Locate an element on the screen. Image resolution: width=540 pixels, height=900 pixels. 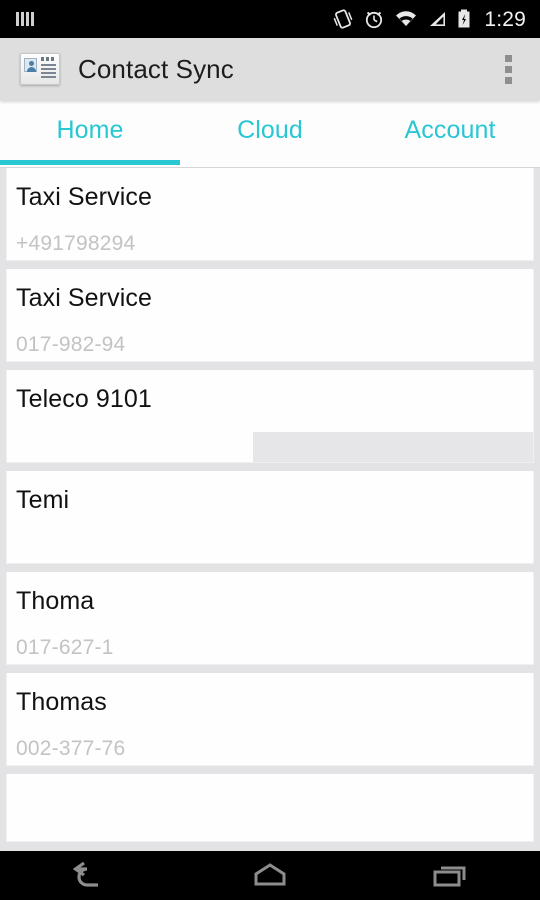
contact-phone: +491798294 is located at coordinates (76, 243).